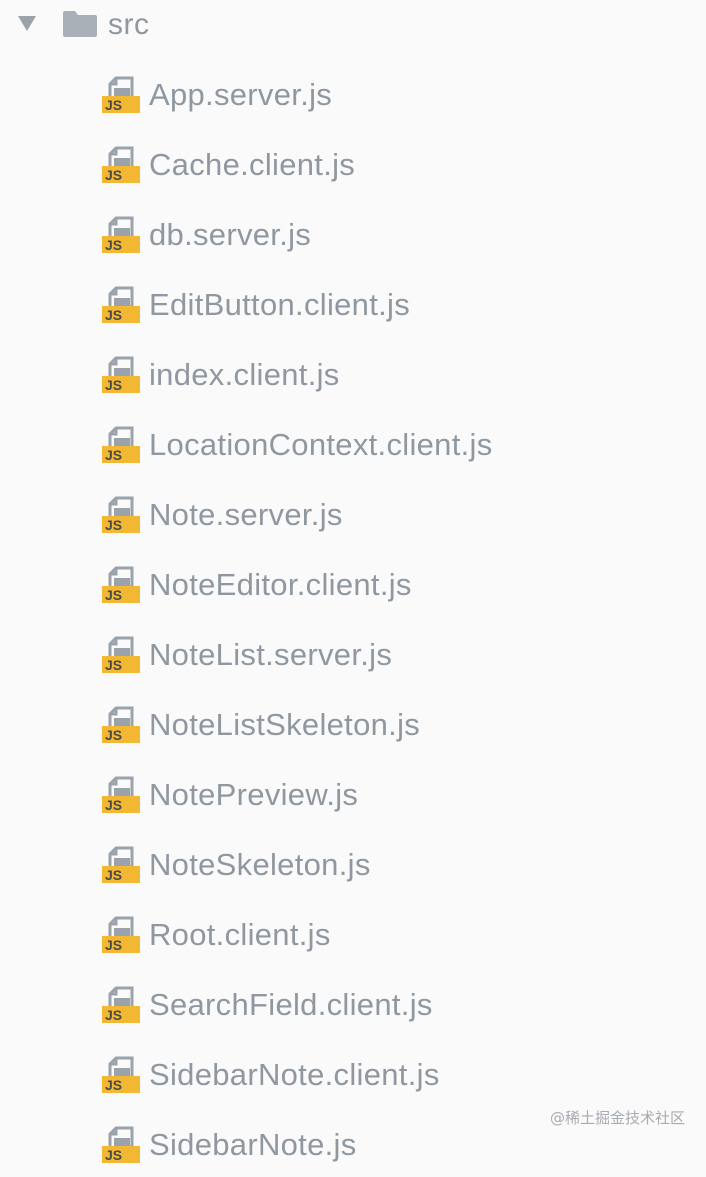 The image size is (706, 1177). I want to click on file-name: Root.client.js, so click(240, 934).